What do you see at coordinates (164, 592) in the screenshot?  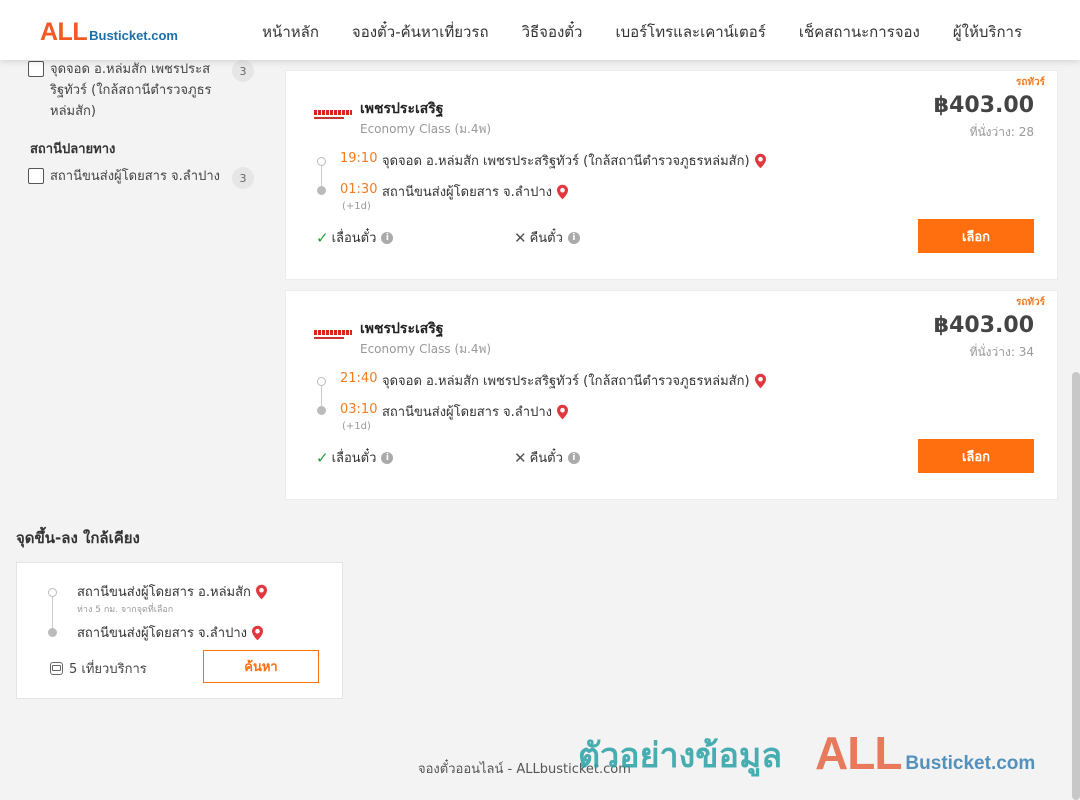 I see `nearby-from-text: สถานีขนส่งผู้โดยสาร อ.หล่มสัก` at bounding box center [164, 592].